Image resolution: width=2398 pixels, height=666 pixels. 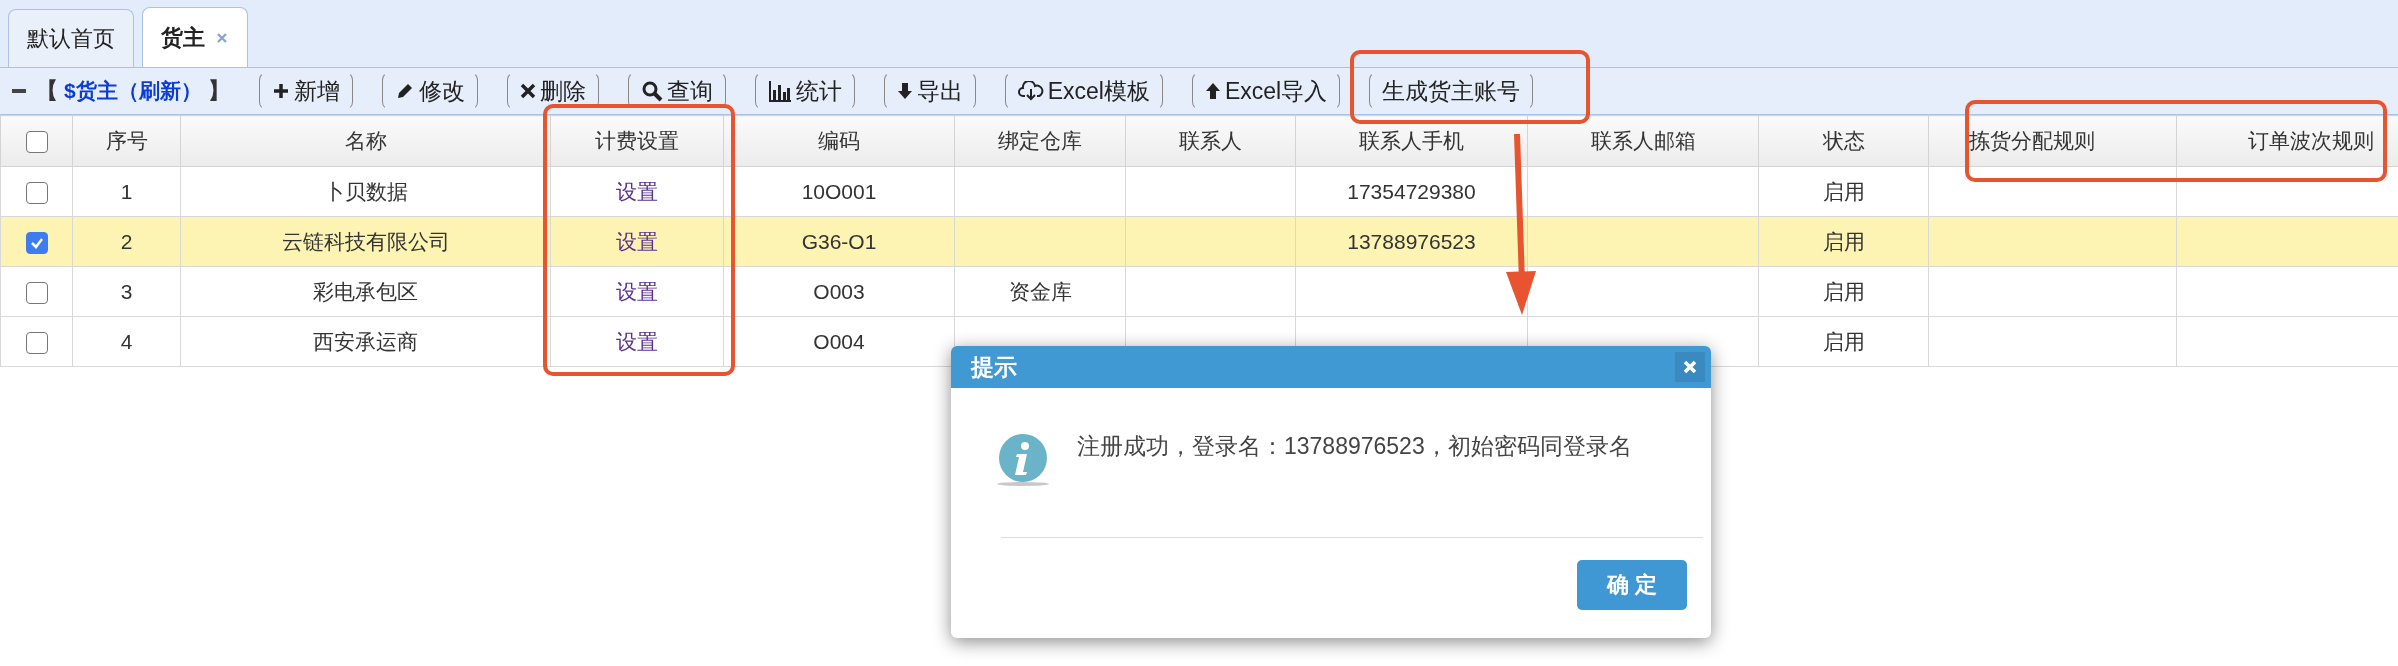 I want to click on column-header: 编码, so click(x=839, y=141).